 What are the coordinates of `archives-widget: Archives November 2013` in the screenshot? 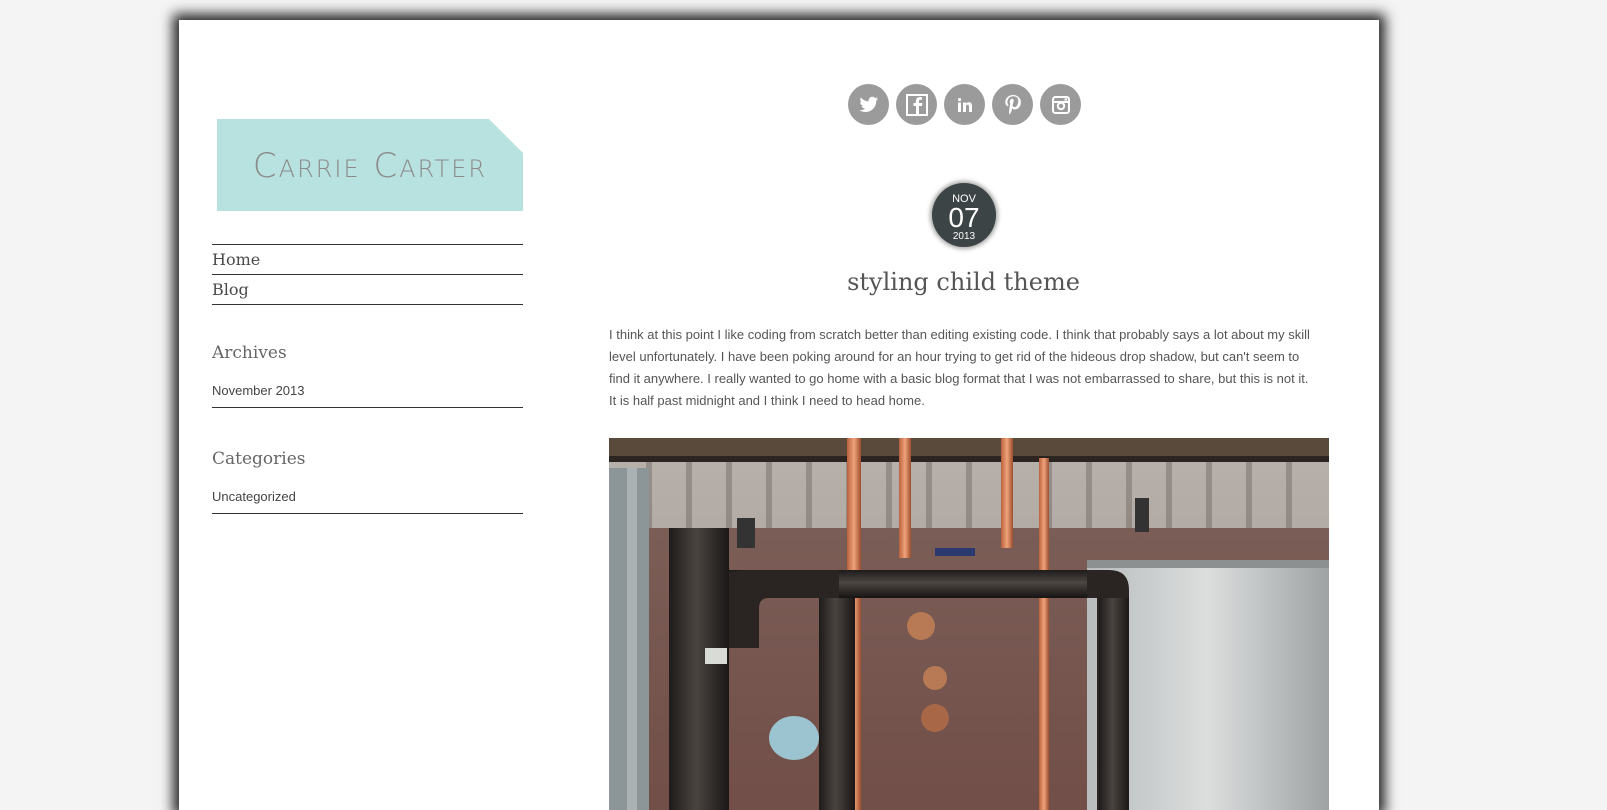 It's located at (367, 375).